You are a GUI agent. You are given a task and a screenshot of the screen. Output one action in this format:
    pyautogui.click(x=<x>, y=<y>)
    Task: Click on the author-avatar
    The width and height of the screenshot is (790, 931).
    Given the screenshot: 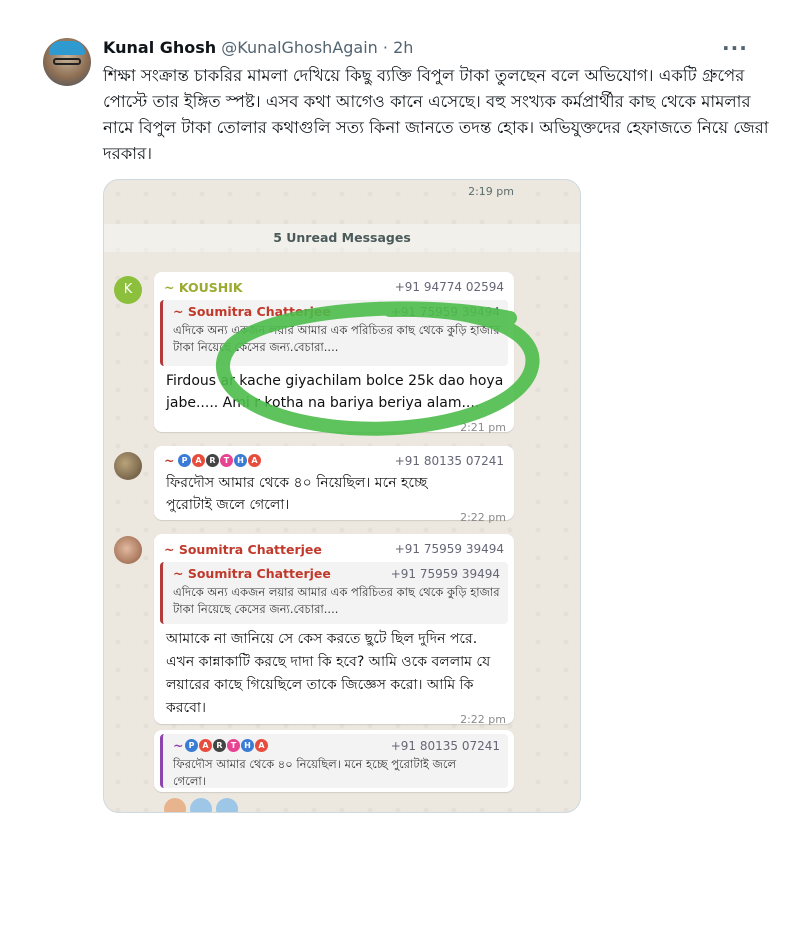 What is the action you would take?
    pyautogui.click(x=67, y=62)
    